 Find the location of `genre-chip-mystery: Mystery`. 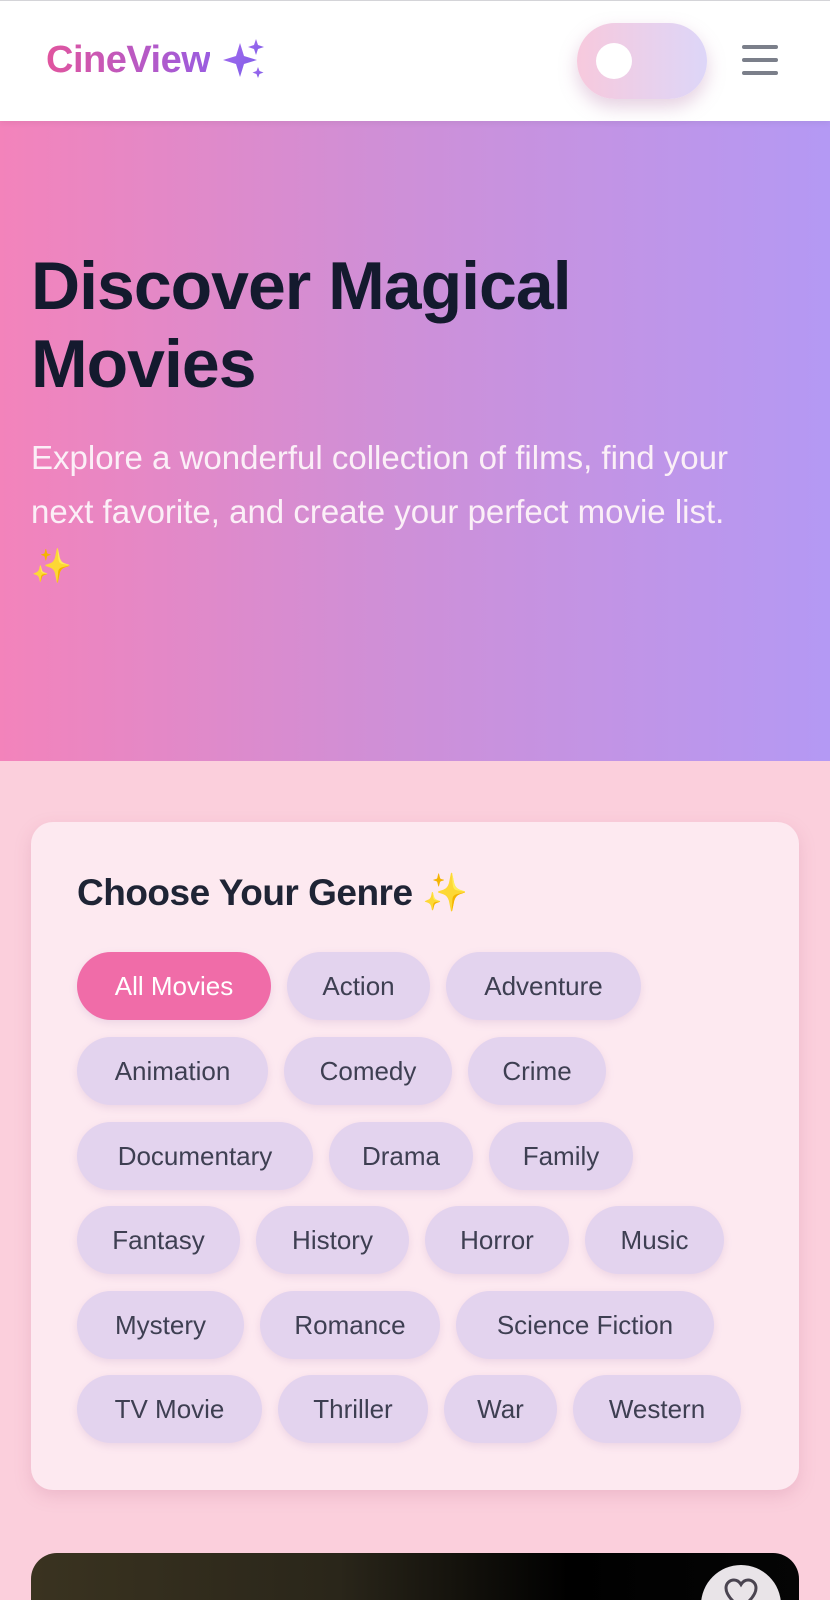

genre-chip-mystery: Mystery is located at coordinates (160, 1325).